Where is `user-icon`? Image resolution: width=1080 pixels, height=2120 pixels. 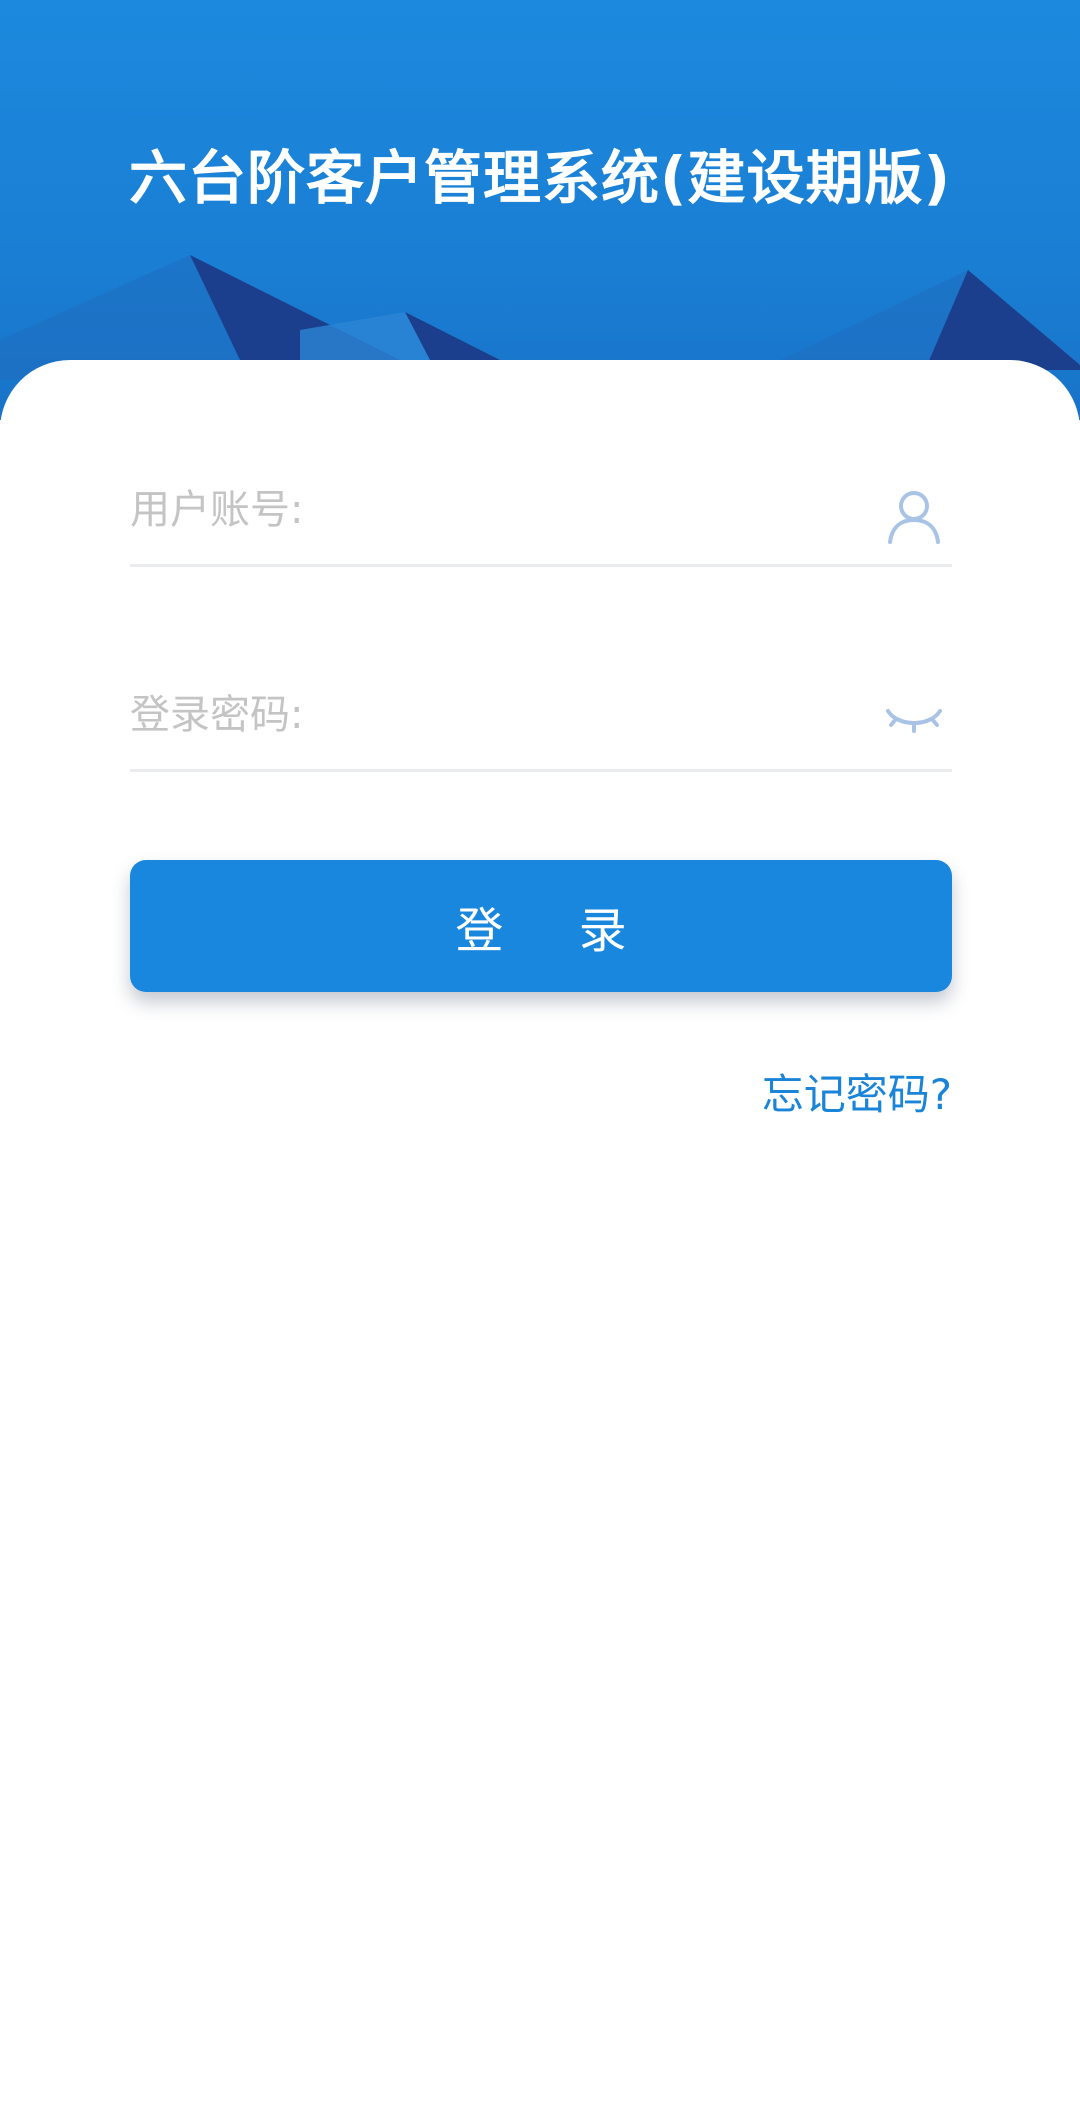 user-icon is located at coordinates (914, 516).